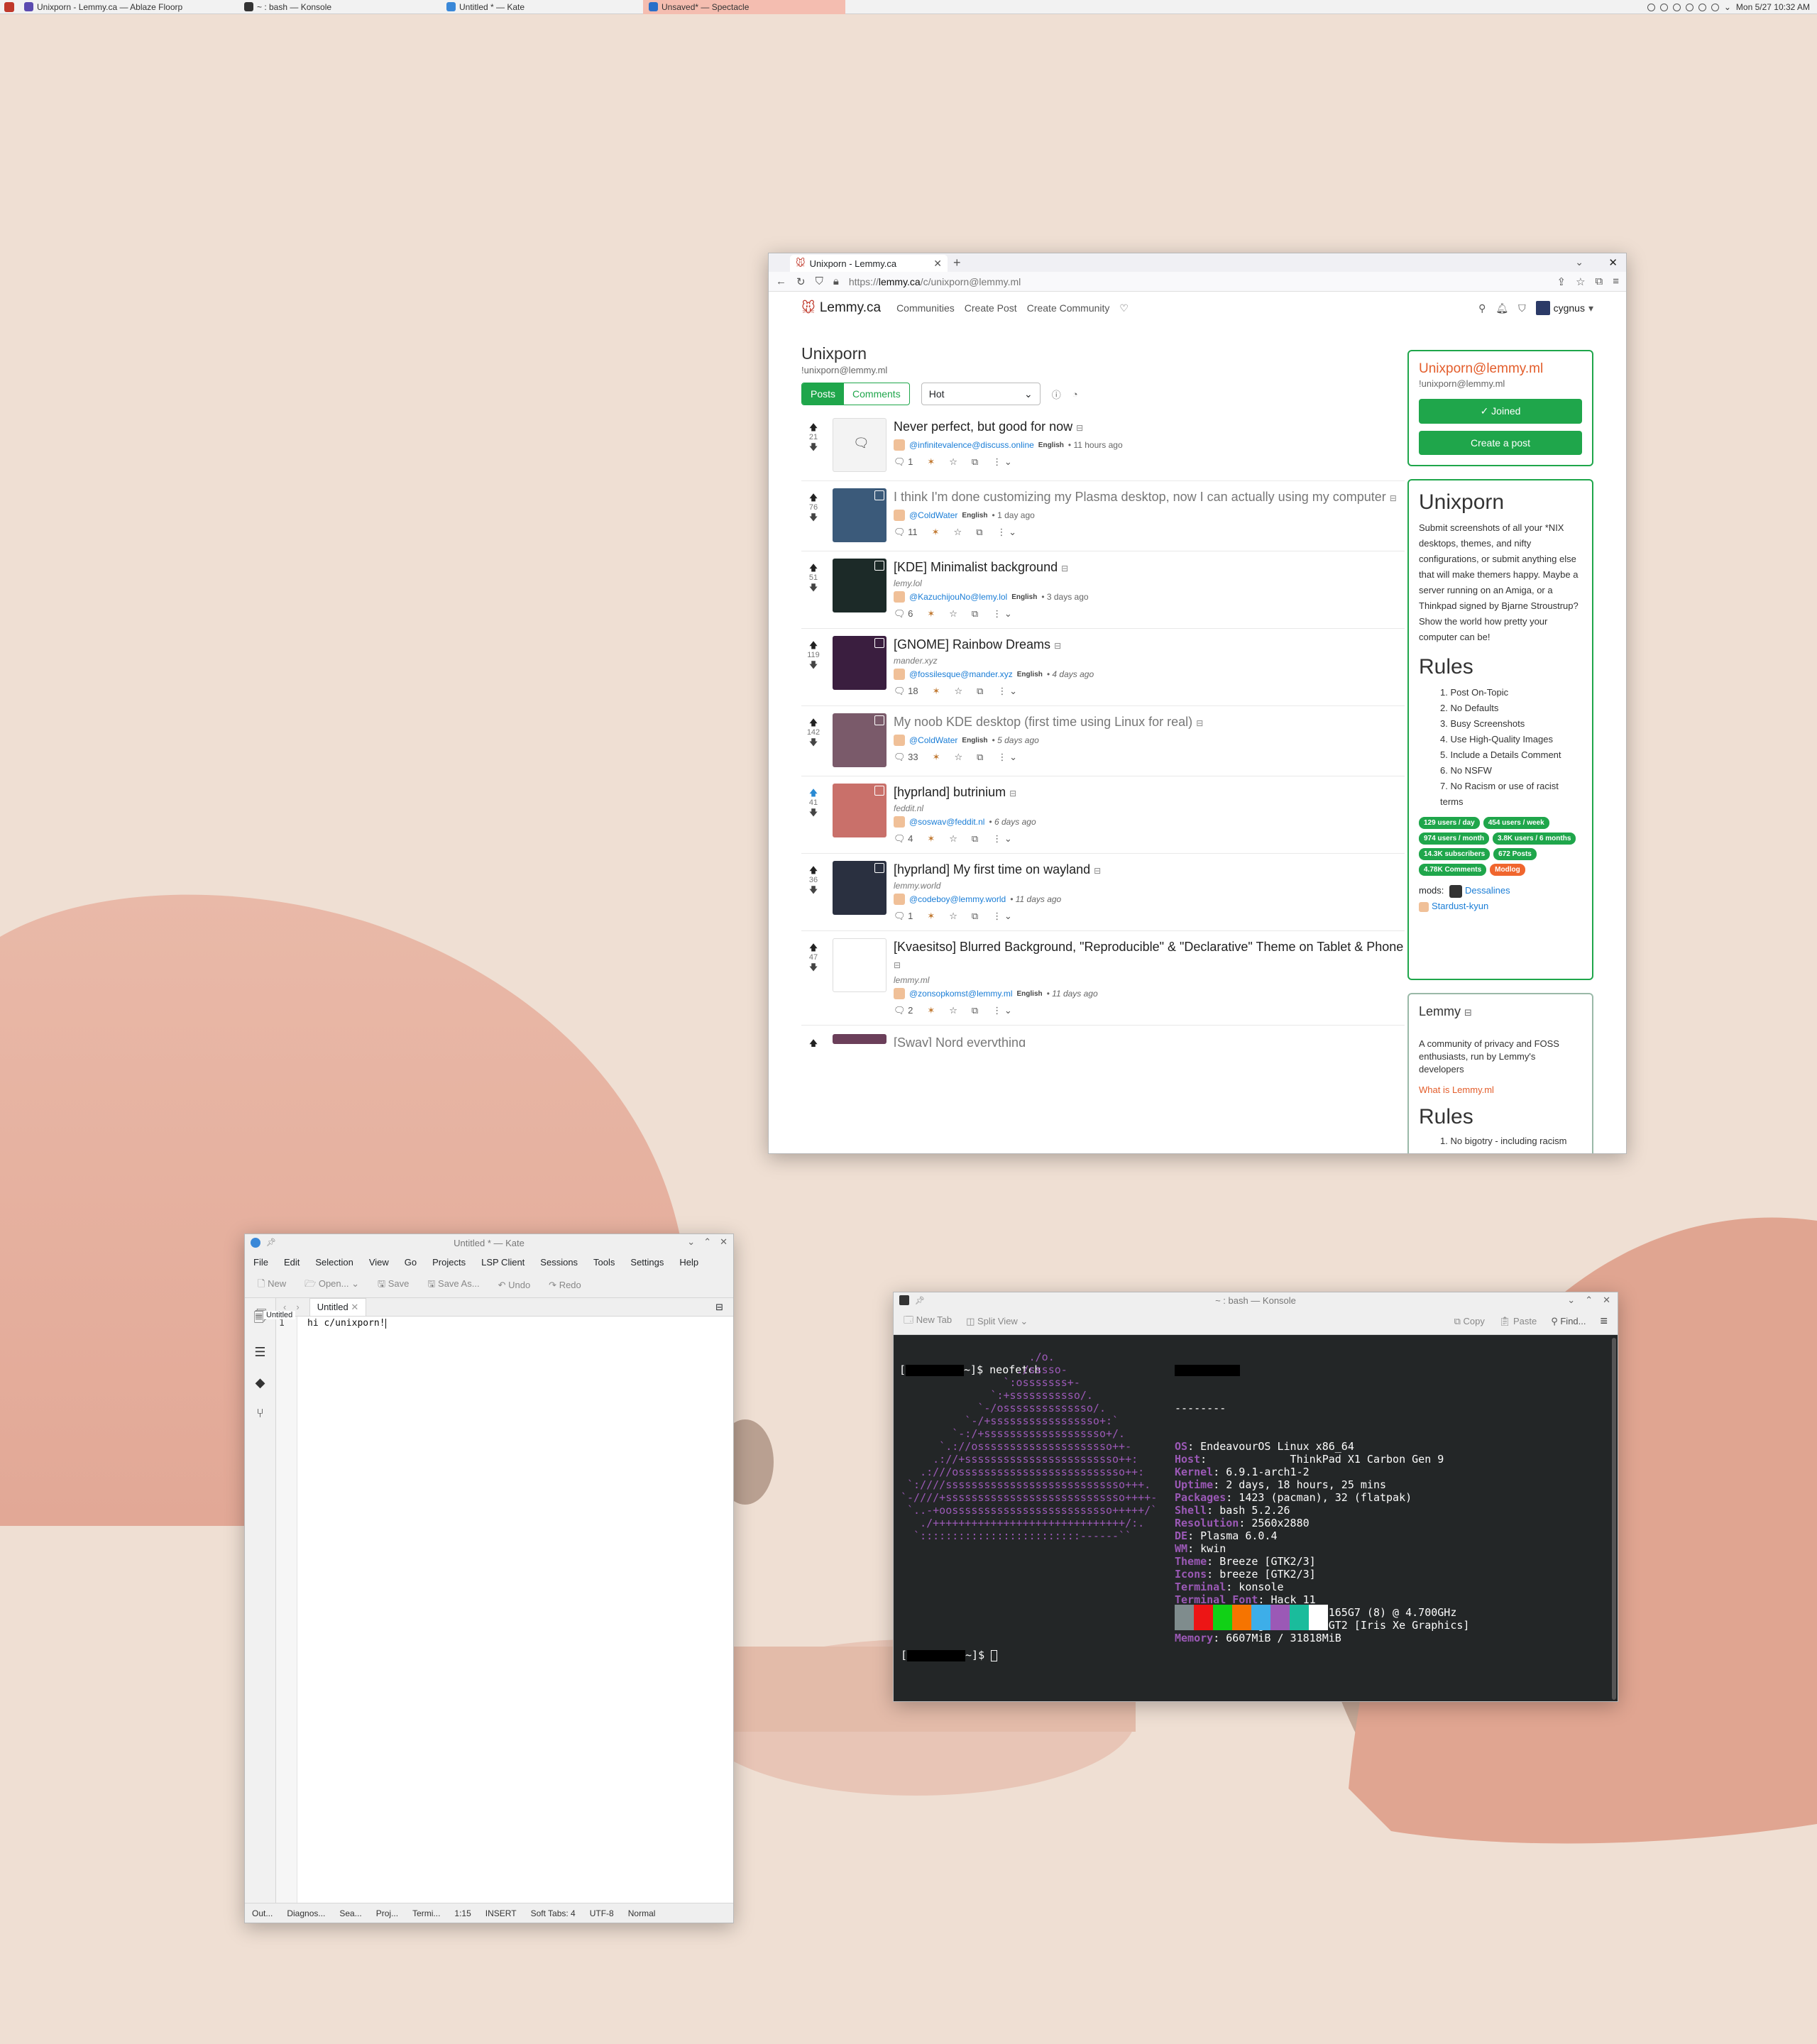 The image size is (1817, 2044). Describe the element at coordinates (1056, 394) in the screenshot. I see `help-icon: ⓘ` at that location.